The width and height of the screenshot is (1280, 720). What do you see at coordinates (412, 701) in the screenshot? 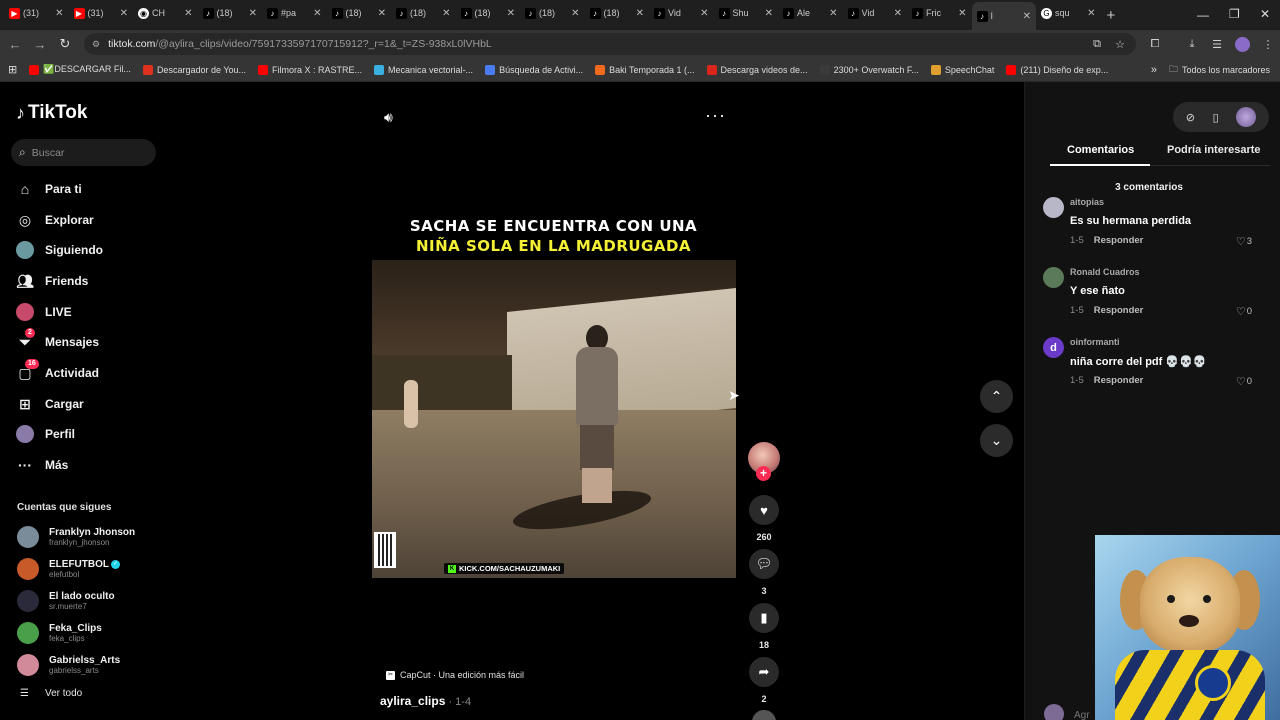
I see `author-name: aylira_clips` at bounding box center [412, 701].